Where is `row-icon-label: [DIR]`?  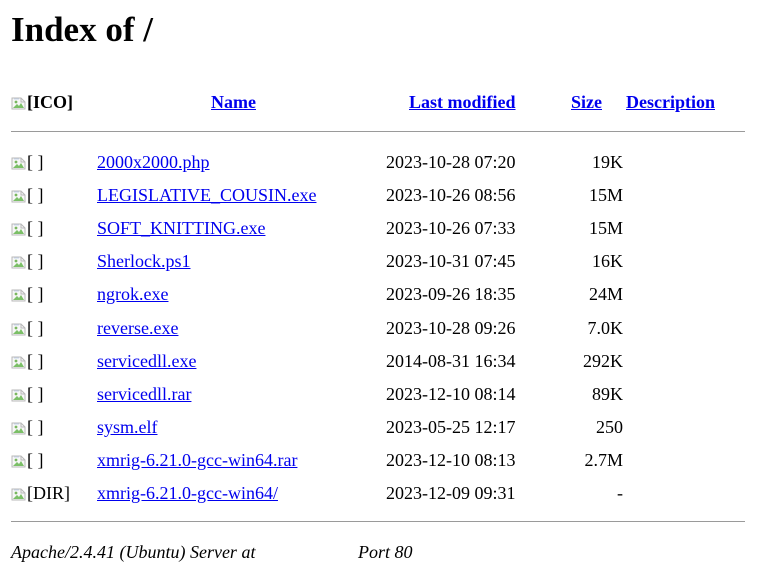
row-icon-label: [DIR] is located at coordinates (48, 493).